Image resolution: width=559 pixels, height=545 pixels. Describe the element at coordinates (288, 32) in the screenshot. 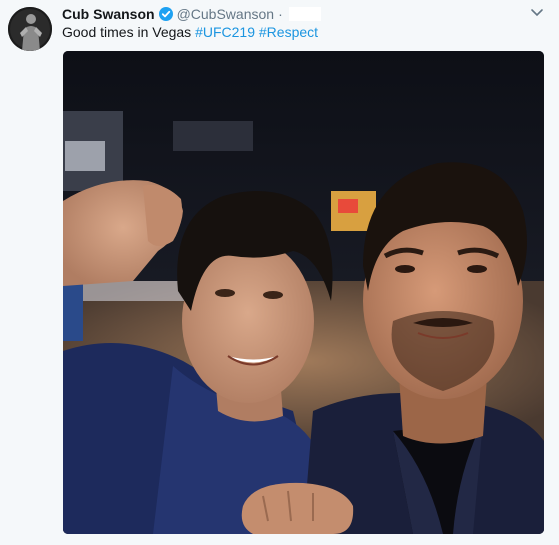

I see `hashtag-respect: #Respect` at that location.